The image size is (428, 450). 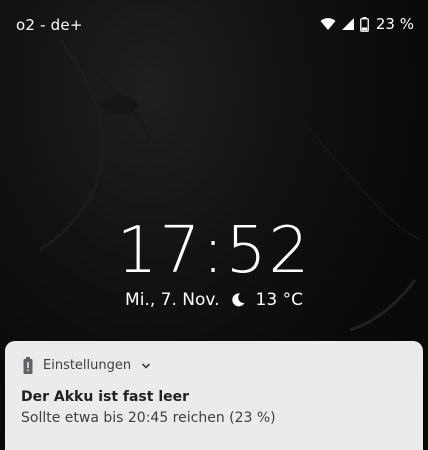 What do you see at coordinates (49, 25) in the screenshot?
I see `carrier-name: o2 - de+` at bounding box center [49, 25].